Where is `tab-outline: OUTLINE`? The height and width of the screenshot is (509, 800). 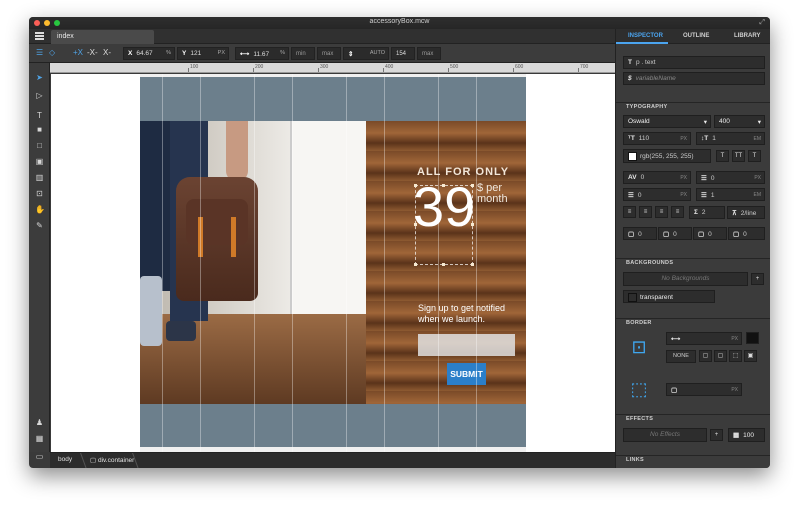
tab-outline: OUTLINE is located at coordinates (696, 36).